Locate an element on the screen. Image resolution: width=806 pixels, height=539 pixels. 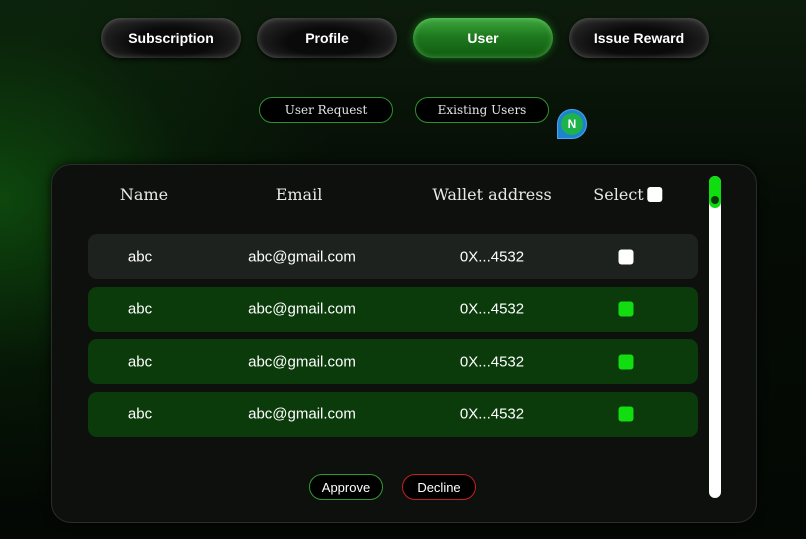
scrollbar-knob is located at coordinates (715, 200).